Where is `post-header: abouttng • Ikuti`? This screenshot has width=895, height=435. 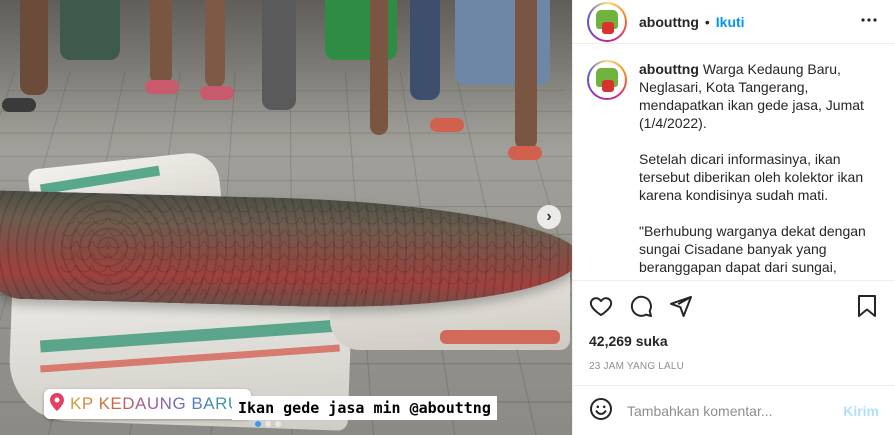 post-header: abouttng • Ikuti is located at coordinates (734, 22).